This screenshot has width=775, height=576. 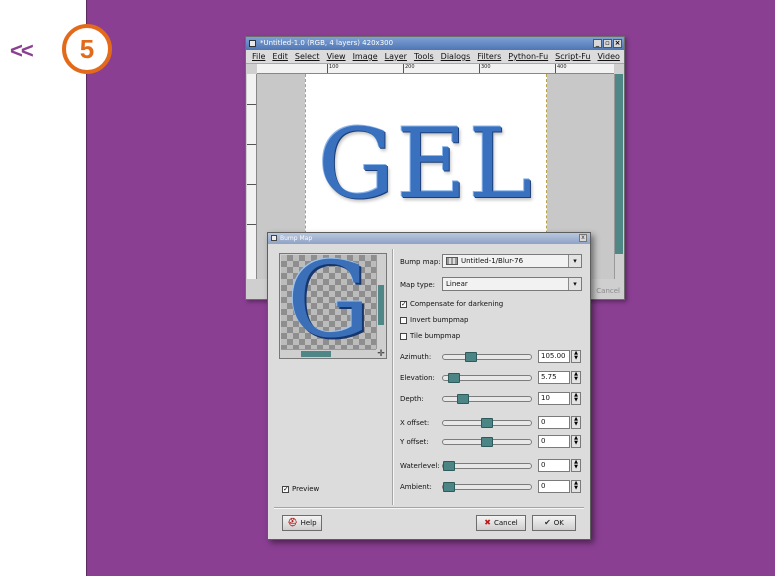 What do you see at coordinates (416, 357) in the screenshot?
I see `param-label: Azimuth:` at bounding box center [416, 357].